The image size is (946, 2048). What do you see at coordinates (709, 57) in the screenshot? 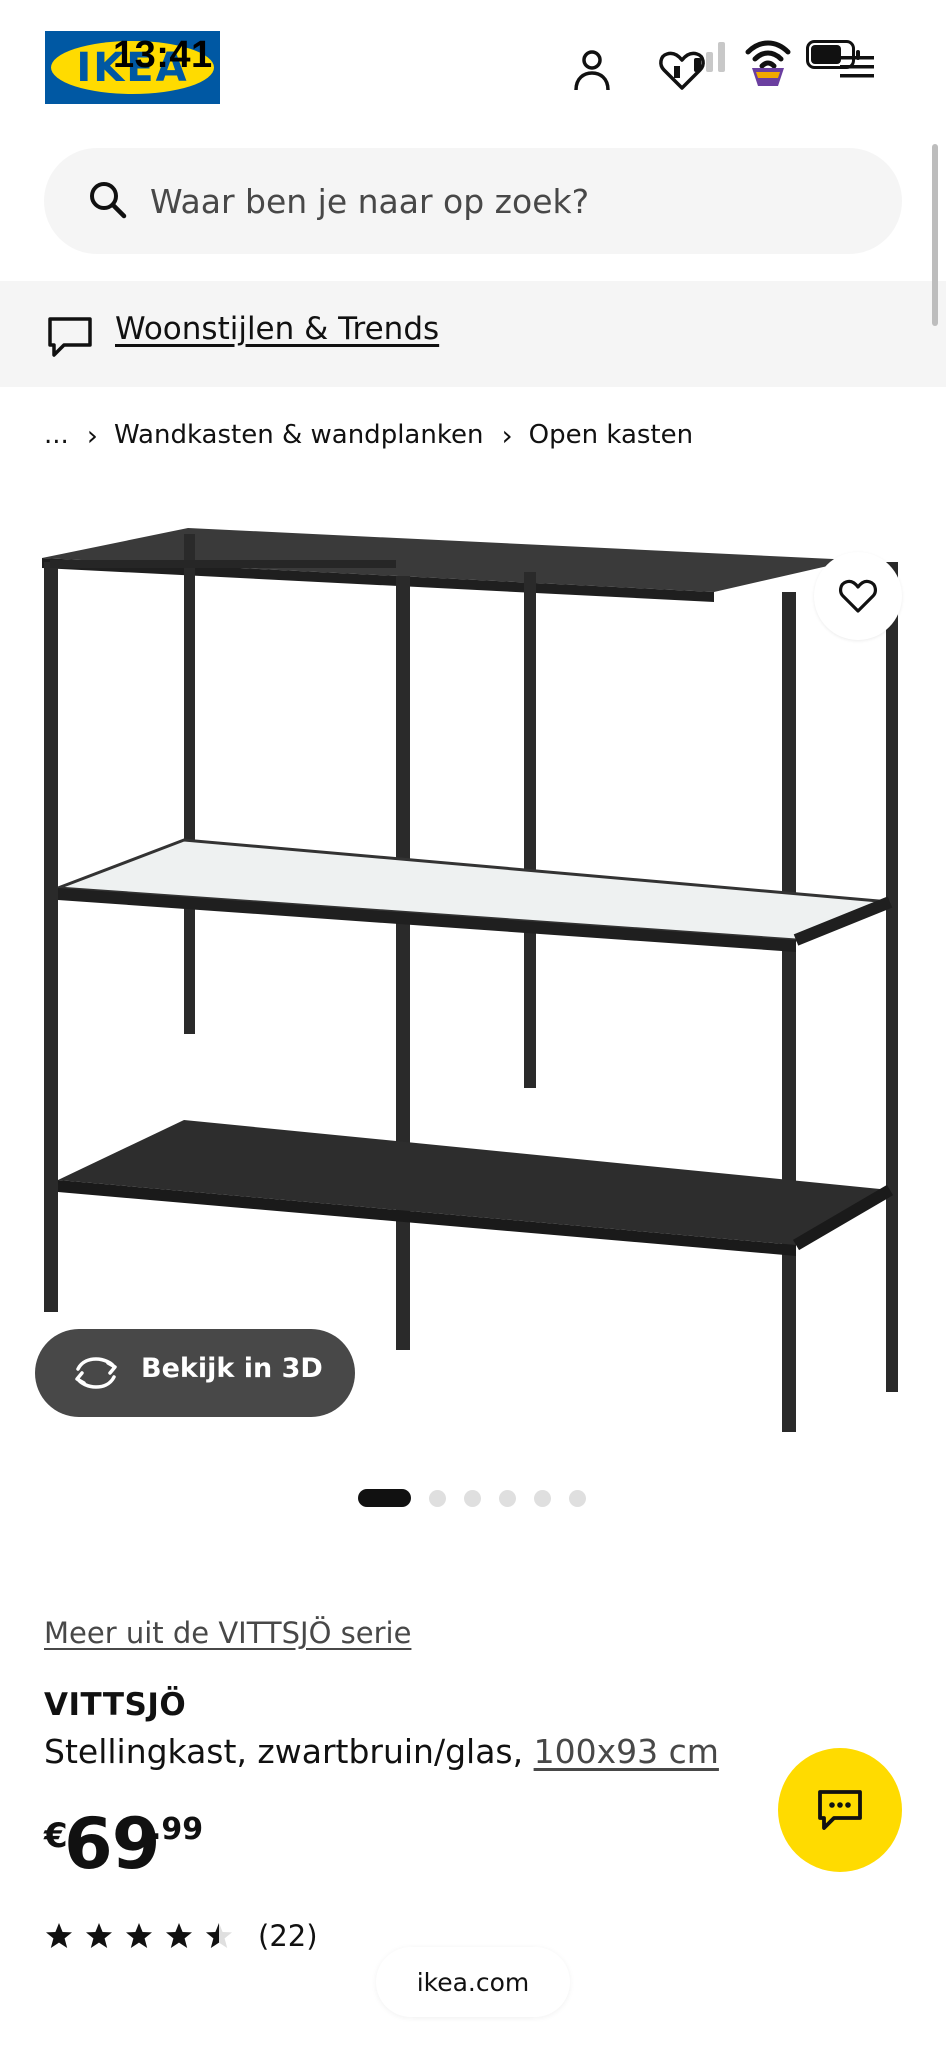
I see `signal-icon` at bounding box center [709, 57].